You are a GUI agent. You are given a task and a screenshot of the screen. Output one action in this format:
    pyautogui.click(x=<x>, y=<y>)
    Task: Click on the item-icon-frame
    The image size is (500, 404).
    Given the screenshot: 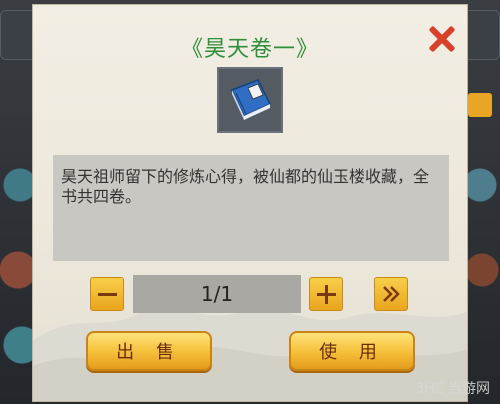 What is the action you would take?
    pyautogui.click(x=250, y=100)
    